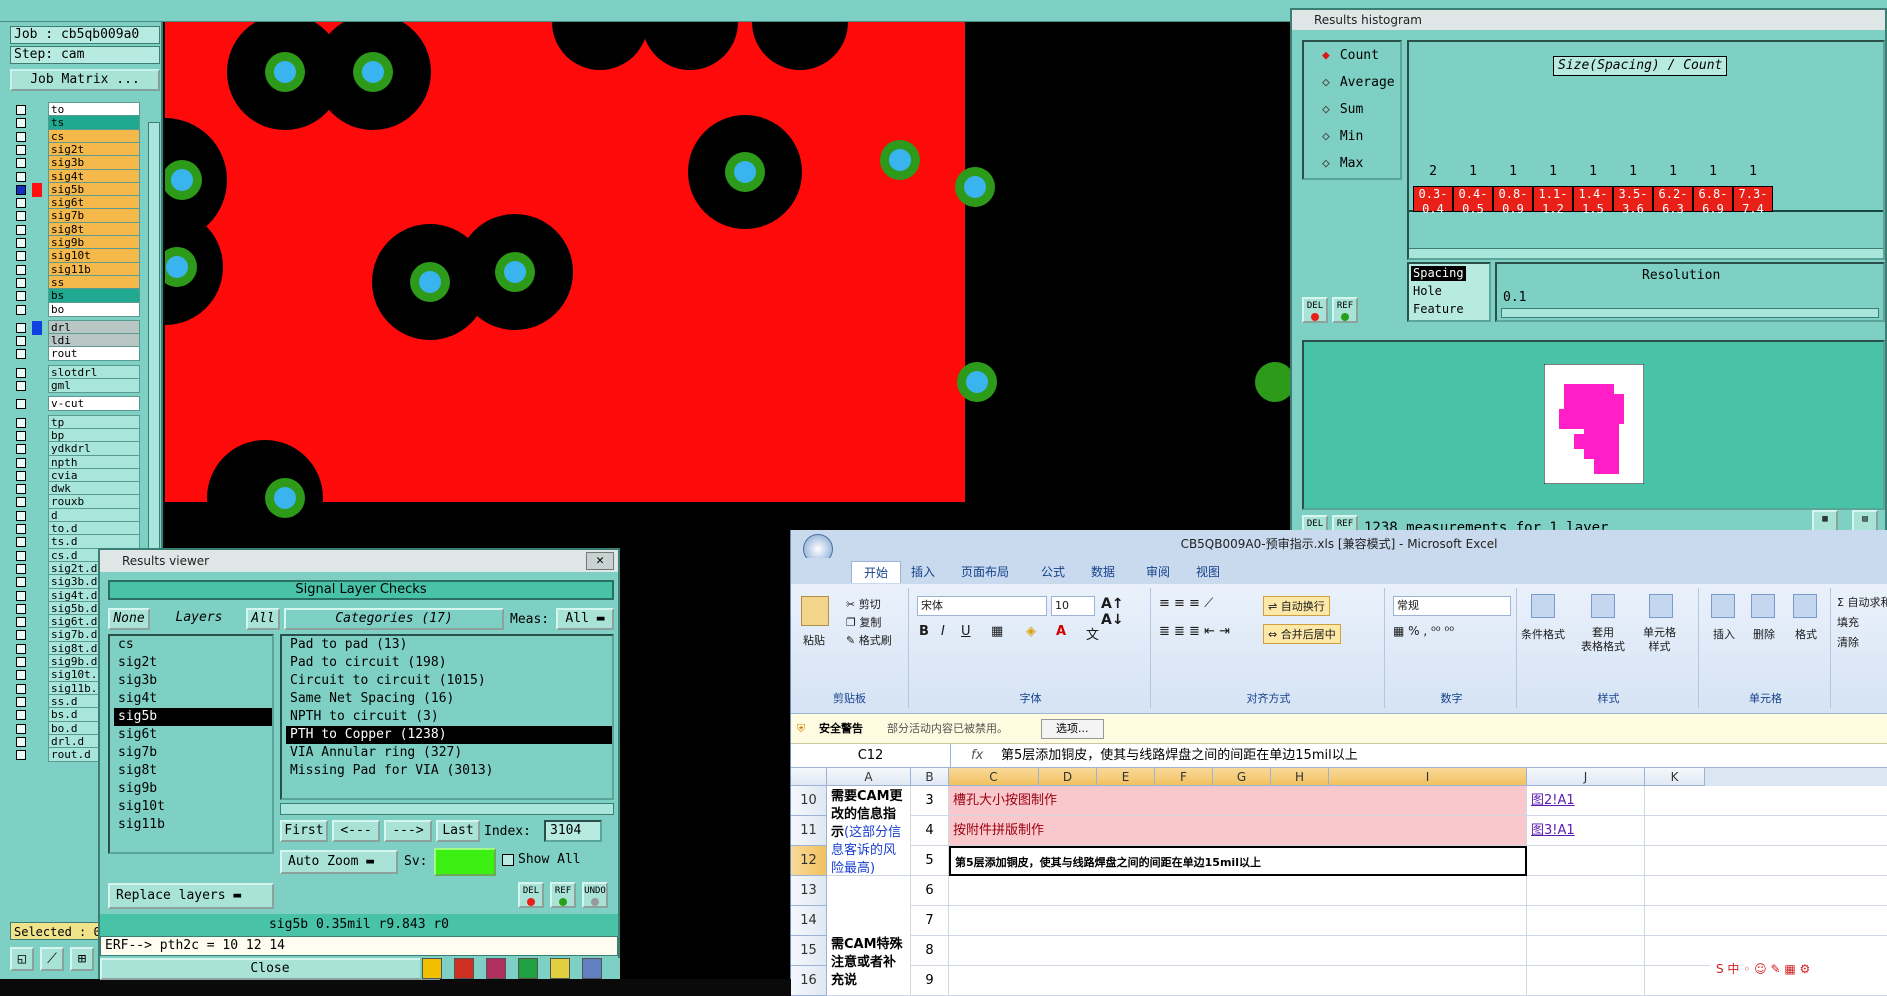  I want to click on viewer-layer-item: sig9b, so click(193, 789).